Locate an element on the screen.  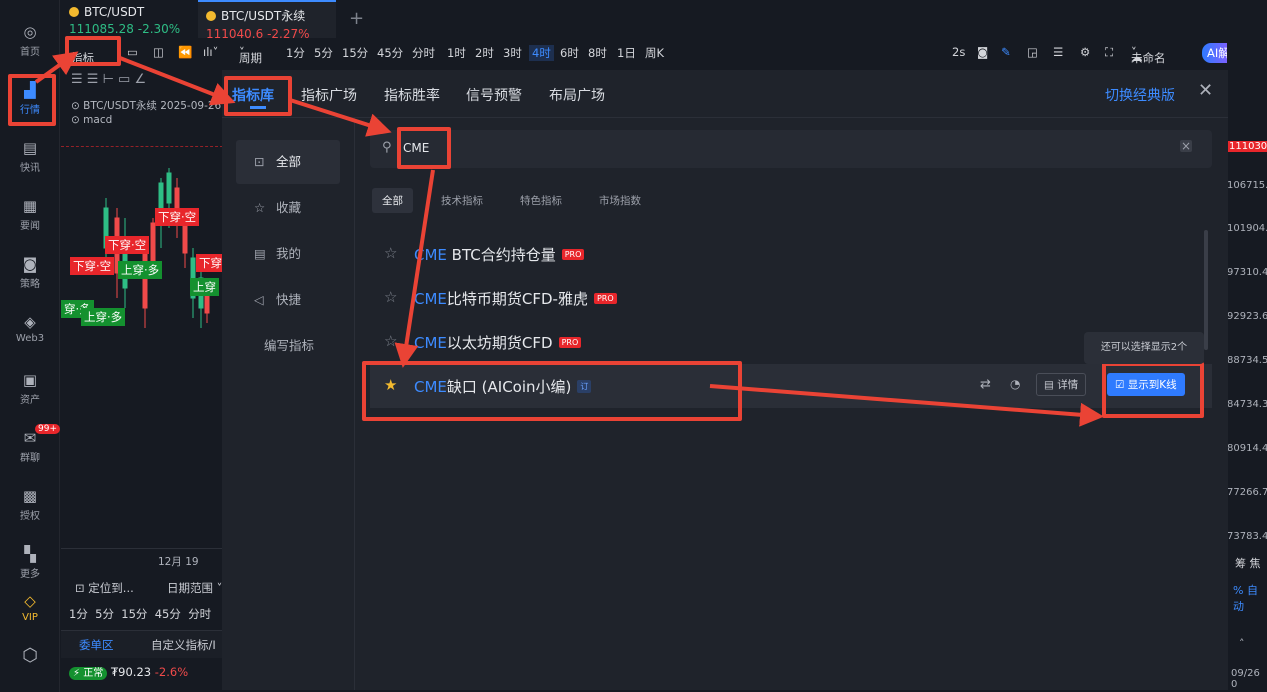
tab-layout-square: 布局广场 is located at coordinates (577, 95).